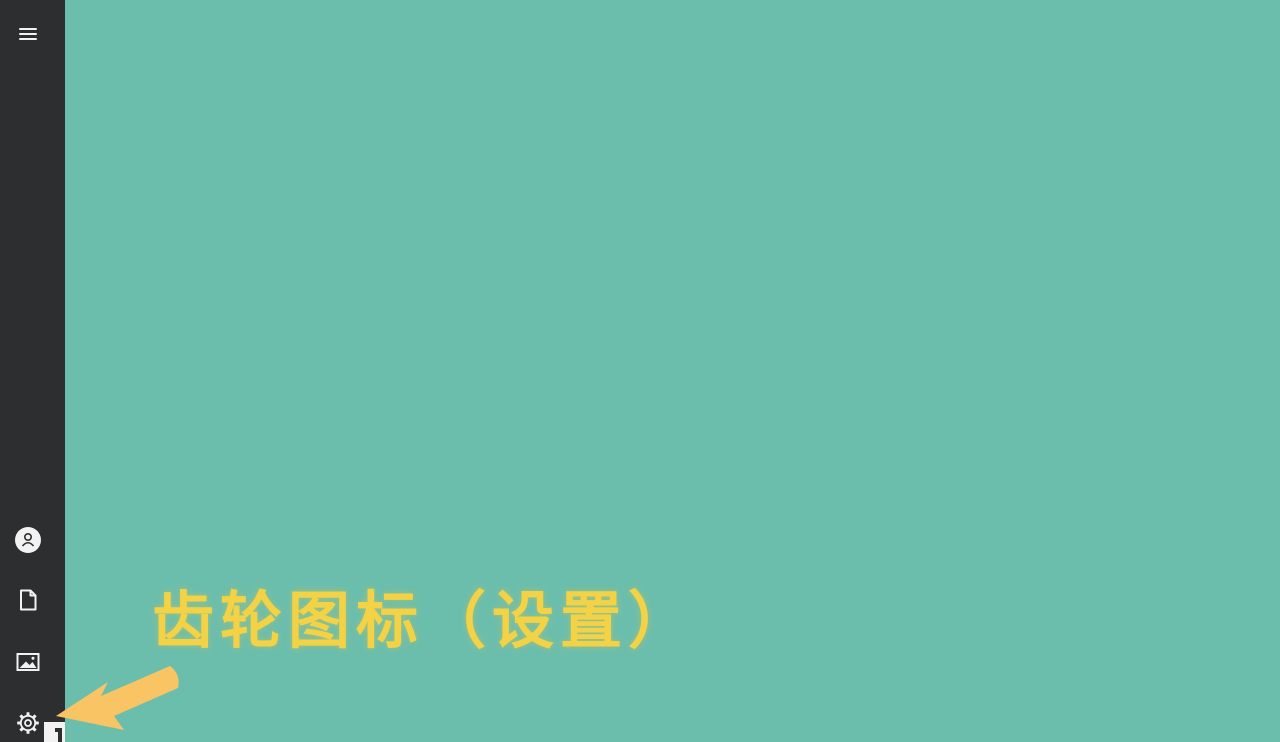 This screenshot has width=1280, height=742. I want to click on arrow-pointer-icon, so click(117, 698).